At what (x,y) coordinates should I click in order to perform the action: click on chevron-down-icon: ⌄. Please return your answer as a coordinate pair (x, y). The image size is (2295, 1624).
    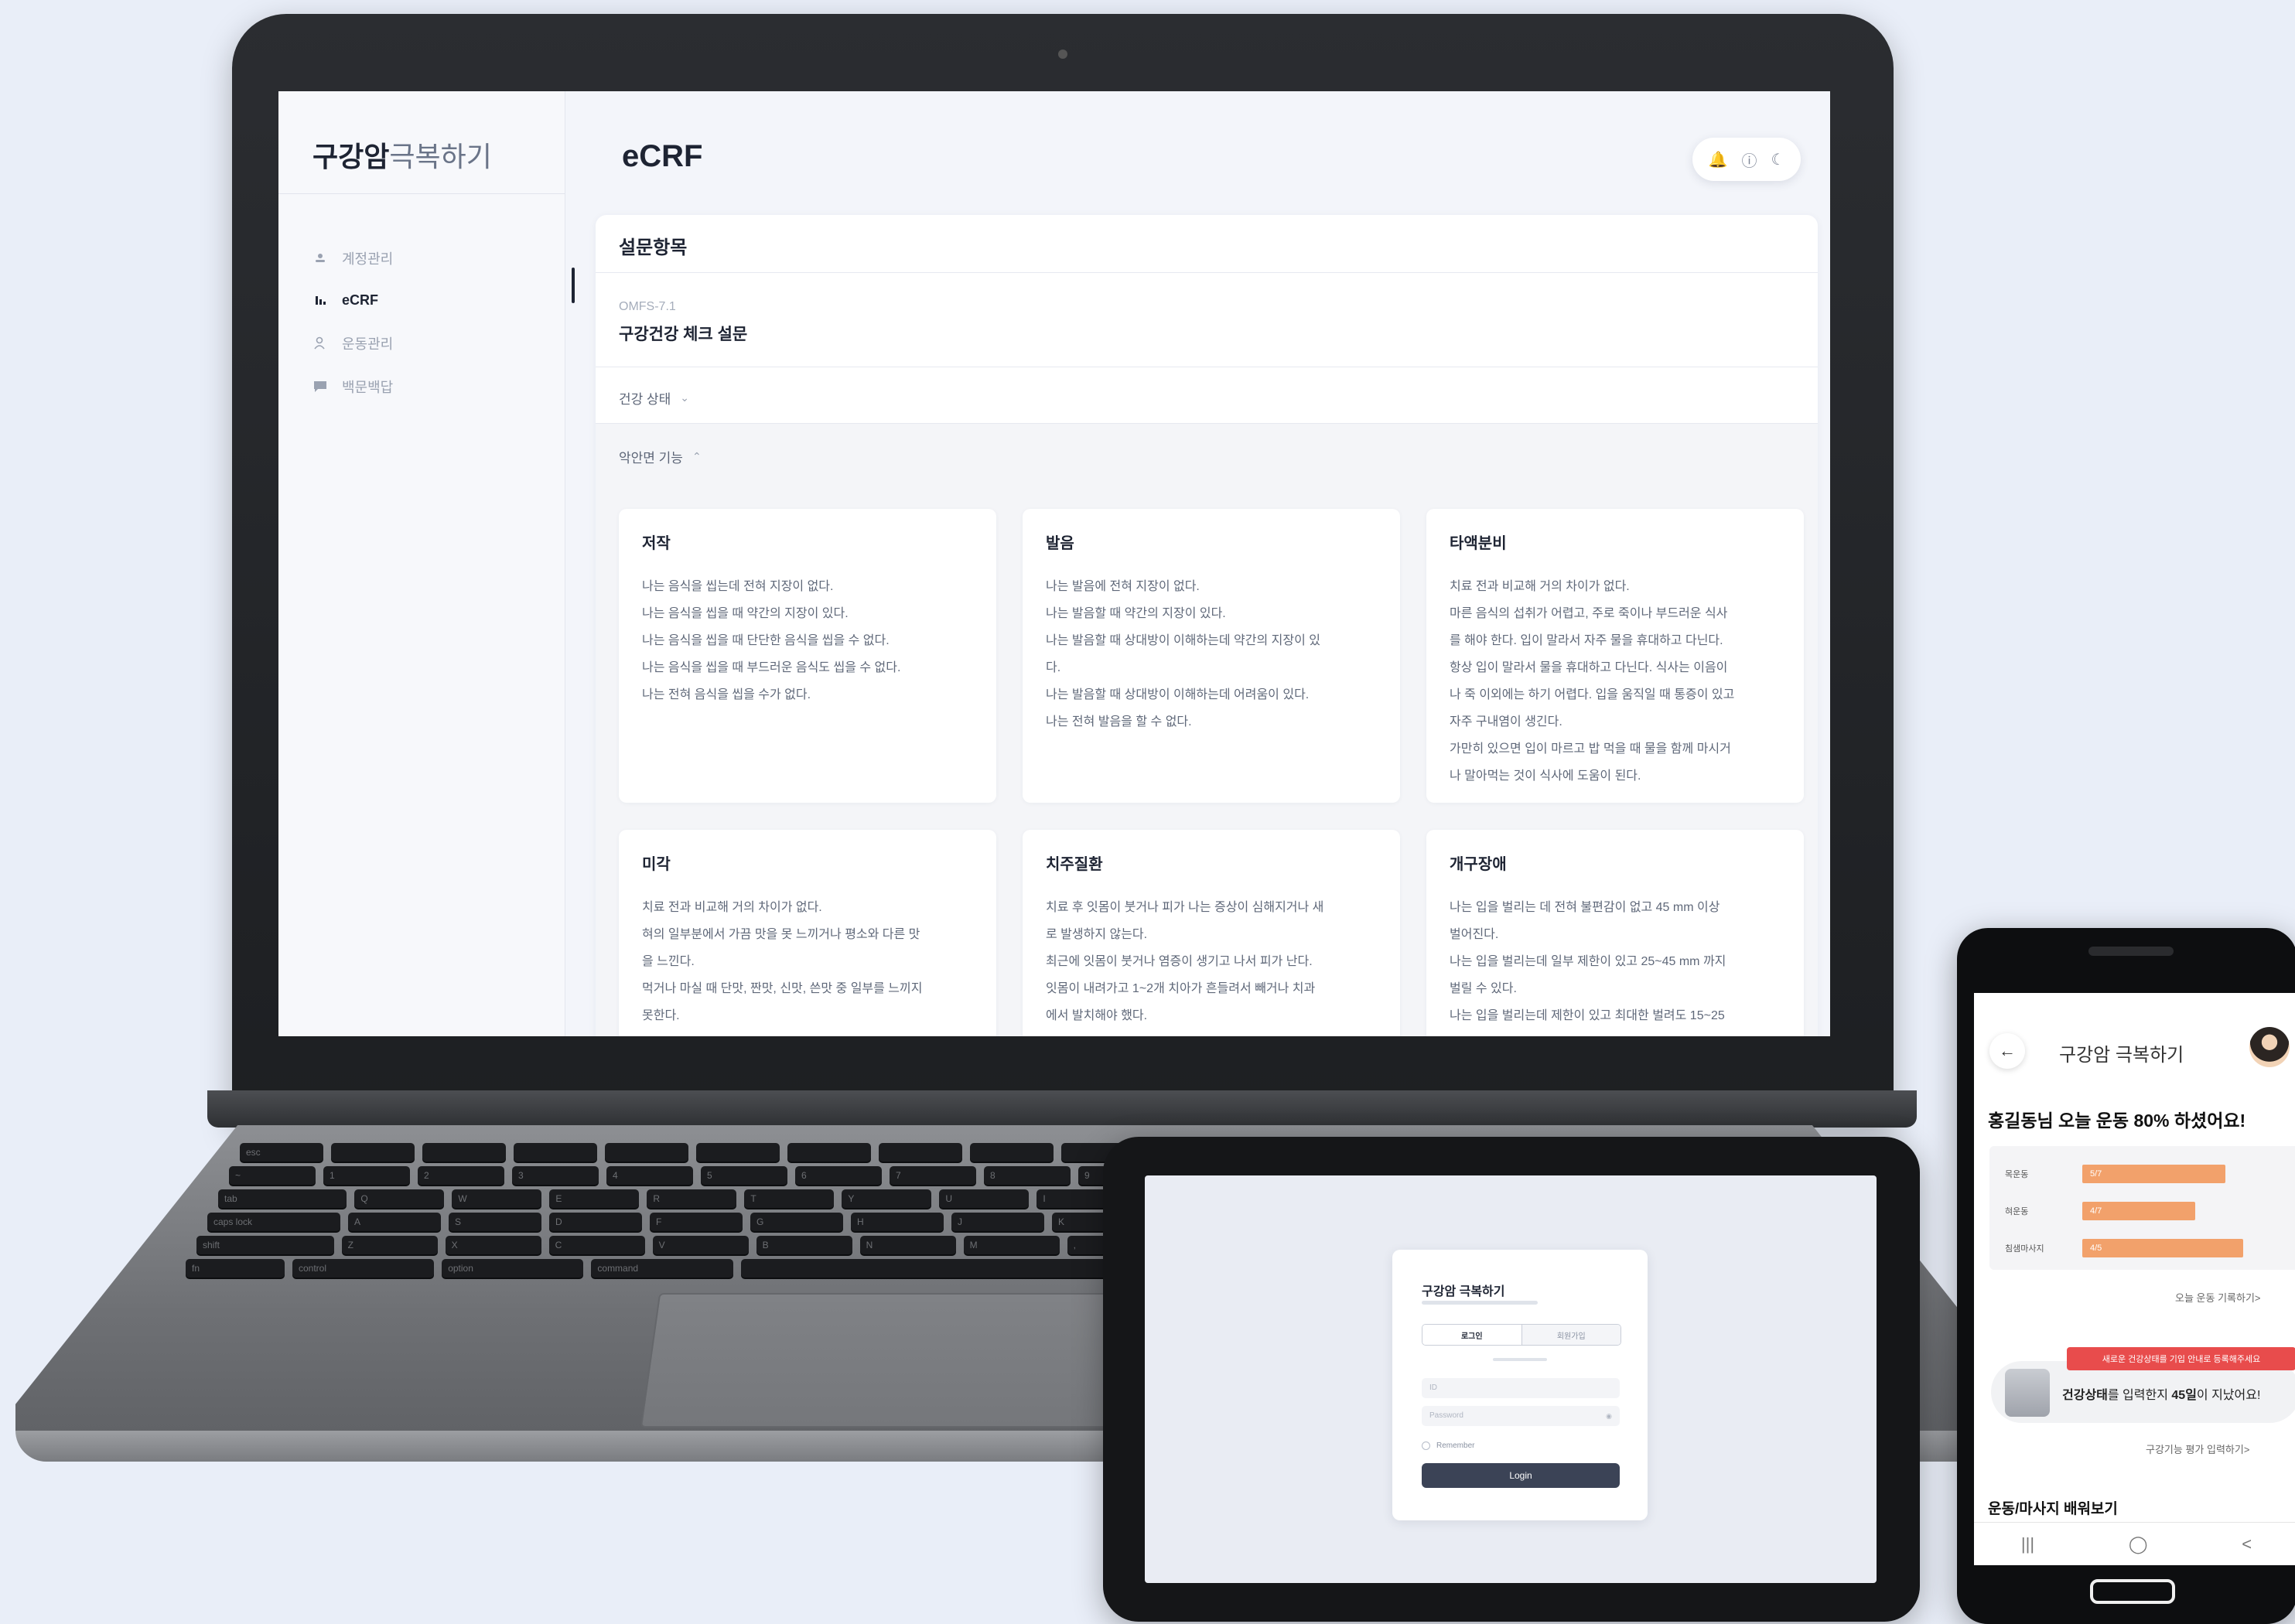
    Looking at the image, I should click on (685, 398).